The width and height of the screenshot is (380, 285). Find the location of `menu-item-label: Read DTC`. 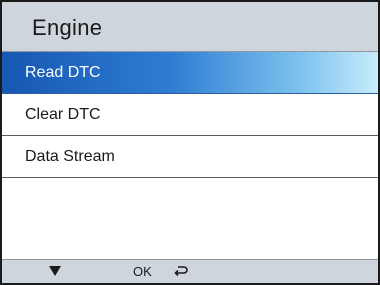

menu-item-label: Read DTC is located at coordinates (63, 72).